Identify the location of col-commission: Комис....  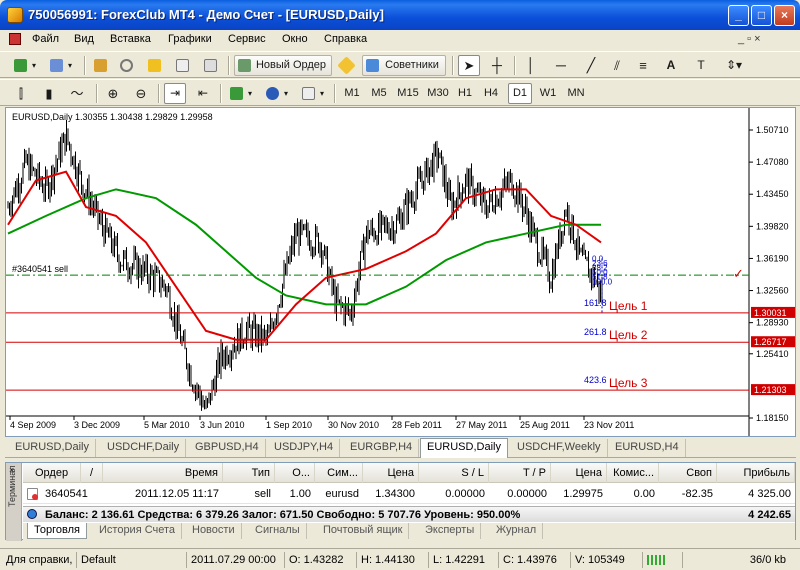
(633, 473).